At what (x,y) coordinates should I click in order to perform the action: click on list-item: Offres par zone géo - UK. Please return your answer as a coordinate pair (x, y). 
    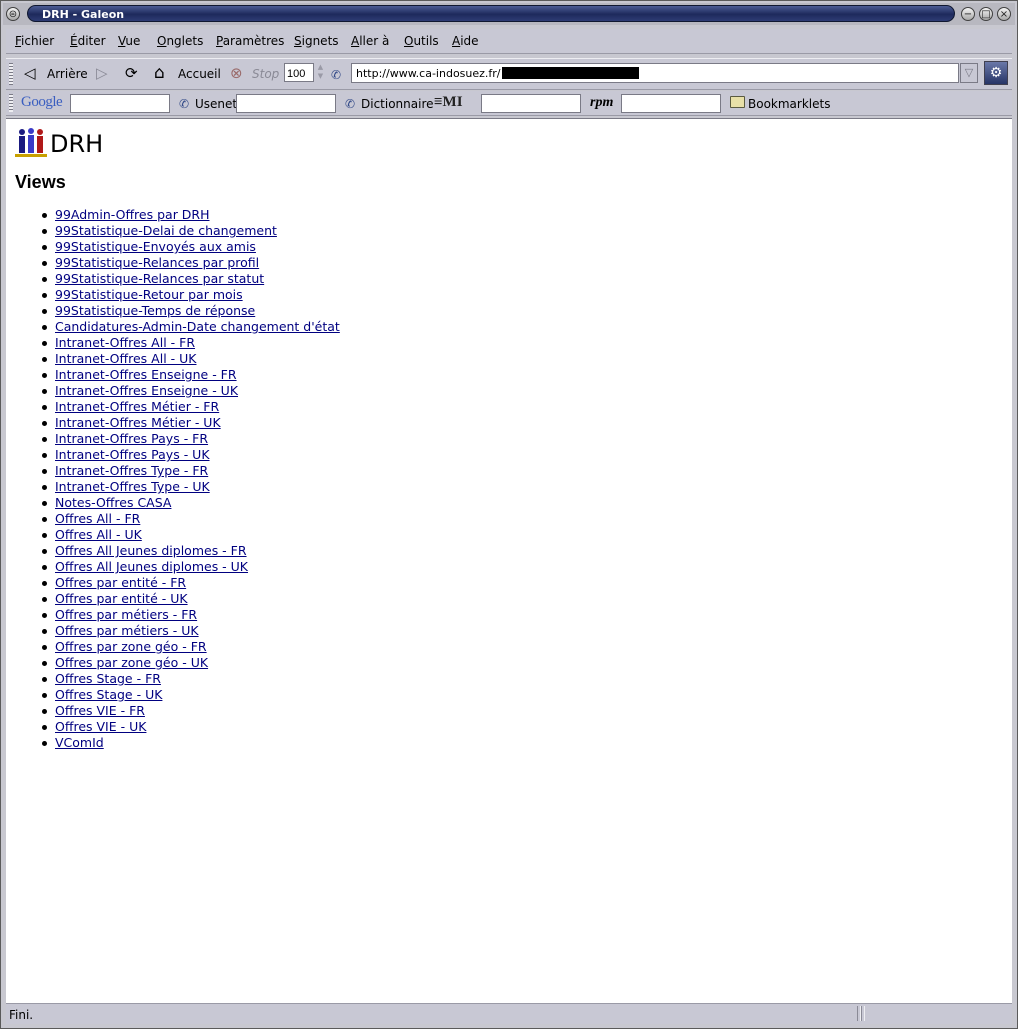
    Looking at the image, I should click on (190, 663).